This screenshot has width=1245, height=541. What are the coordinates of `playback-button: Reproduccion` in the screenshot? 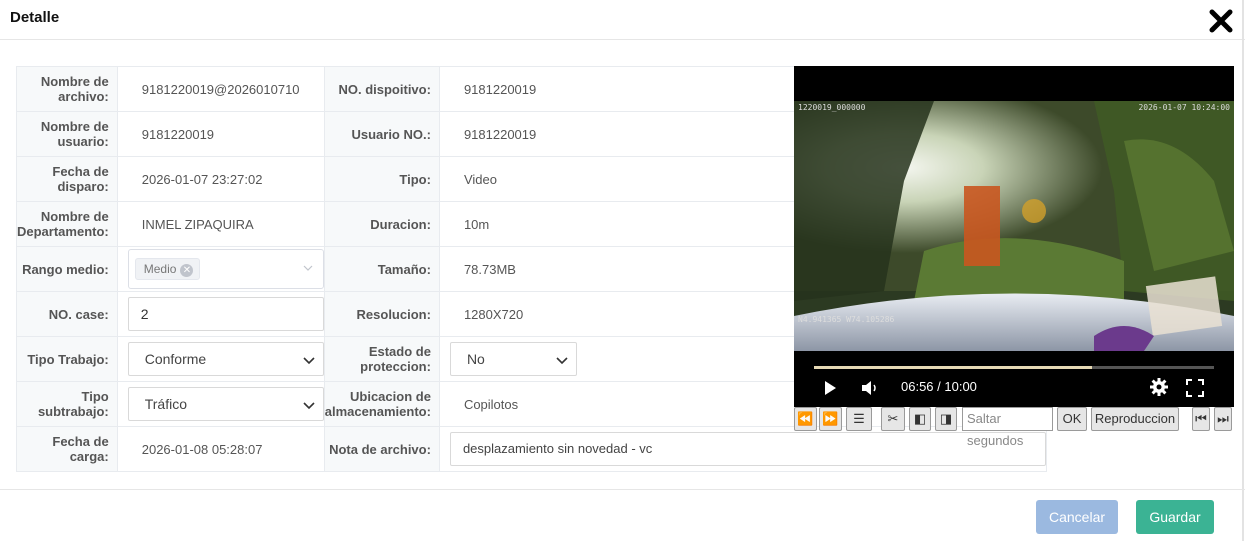 It's located at (1135, 419).